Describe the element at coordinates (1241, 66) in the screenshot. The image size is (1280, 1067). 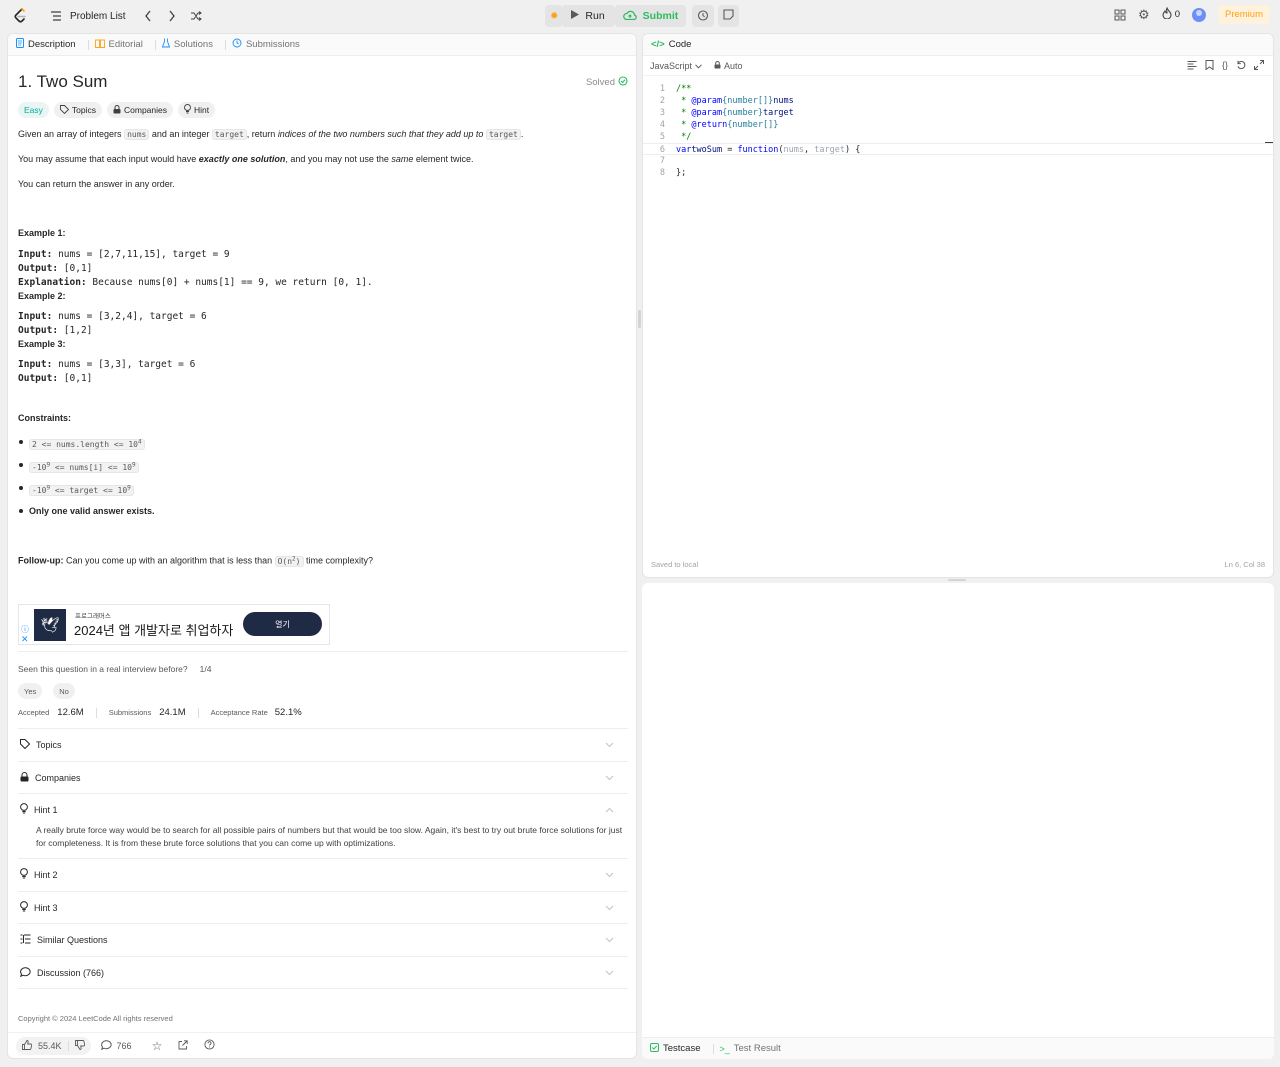
I see `reset-icon` at that location.